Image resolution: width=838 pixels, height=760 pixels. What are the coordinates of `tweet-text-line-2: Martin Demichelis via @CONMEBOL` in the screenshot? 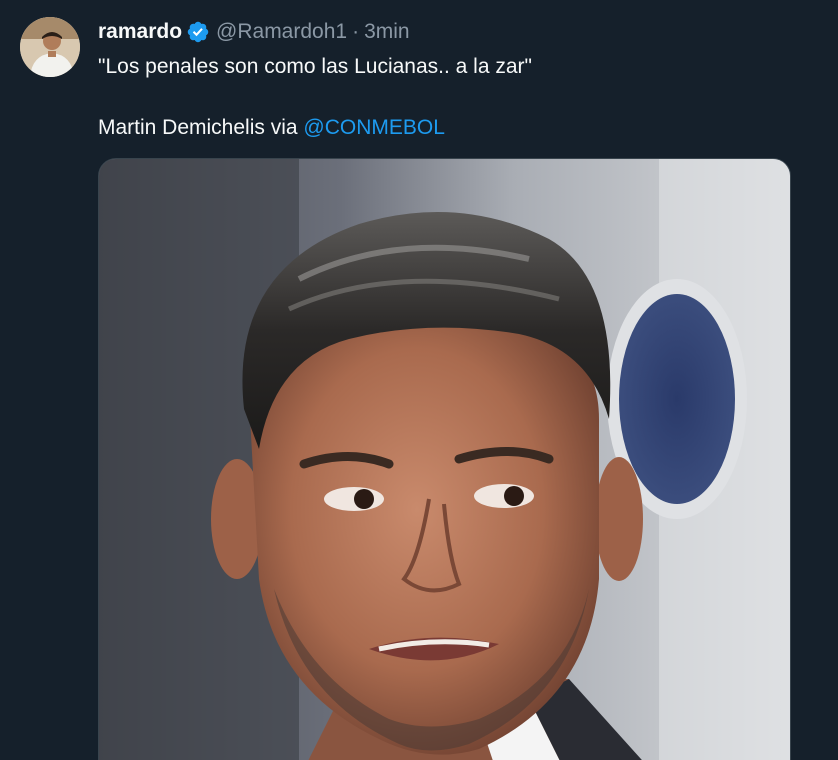 It's located at (315, 127).